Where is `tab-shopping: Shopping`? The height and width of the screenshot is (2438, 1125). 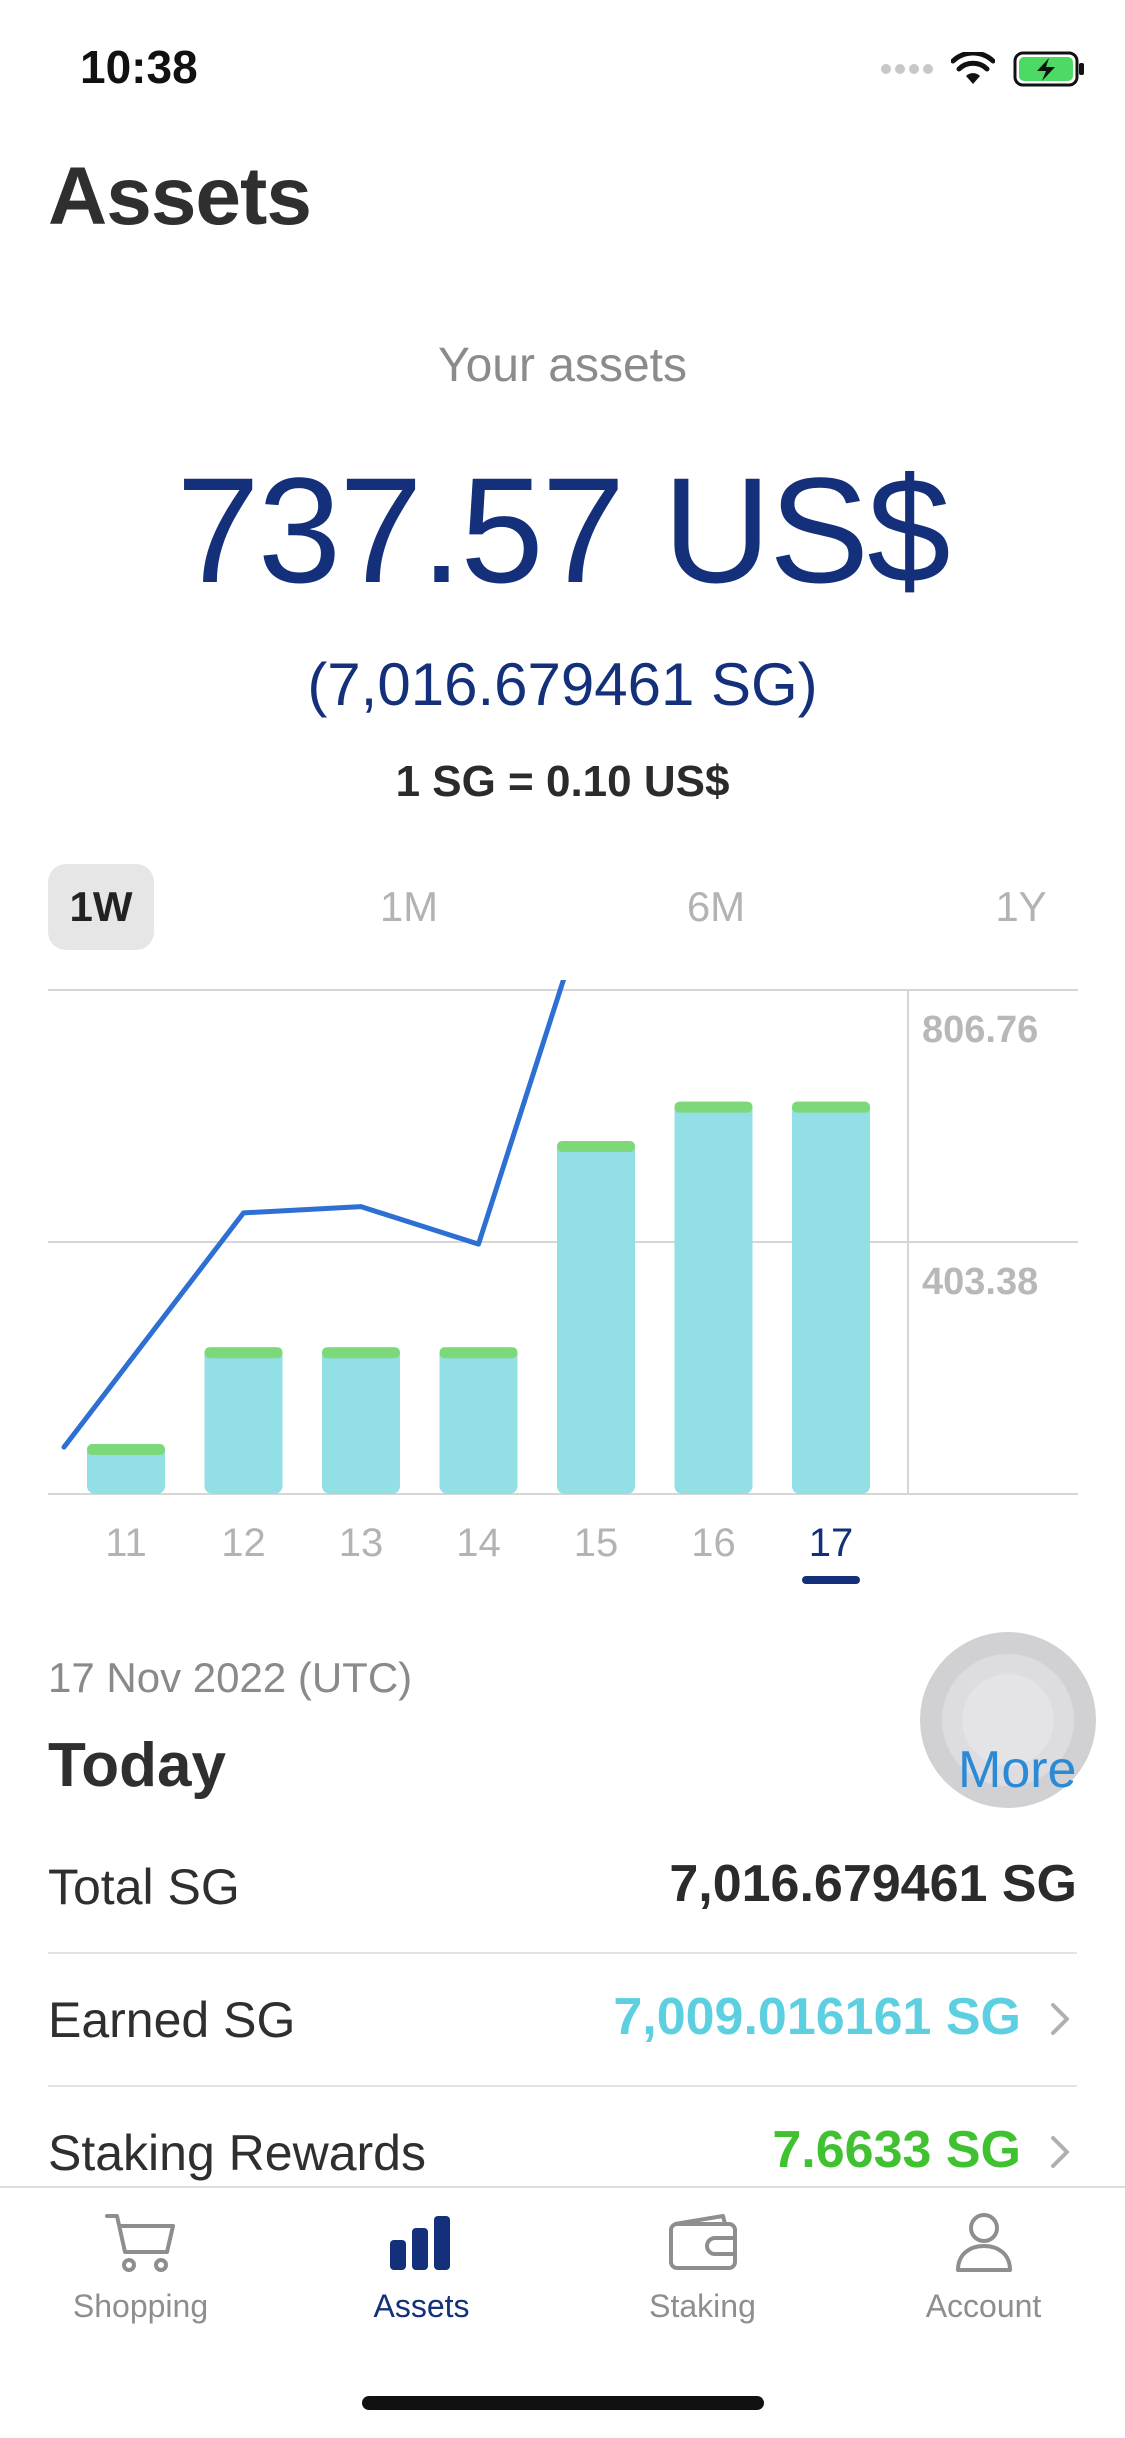
tab-shopping: Shopping is located at coordinates (140, 2267).